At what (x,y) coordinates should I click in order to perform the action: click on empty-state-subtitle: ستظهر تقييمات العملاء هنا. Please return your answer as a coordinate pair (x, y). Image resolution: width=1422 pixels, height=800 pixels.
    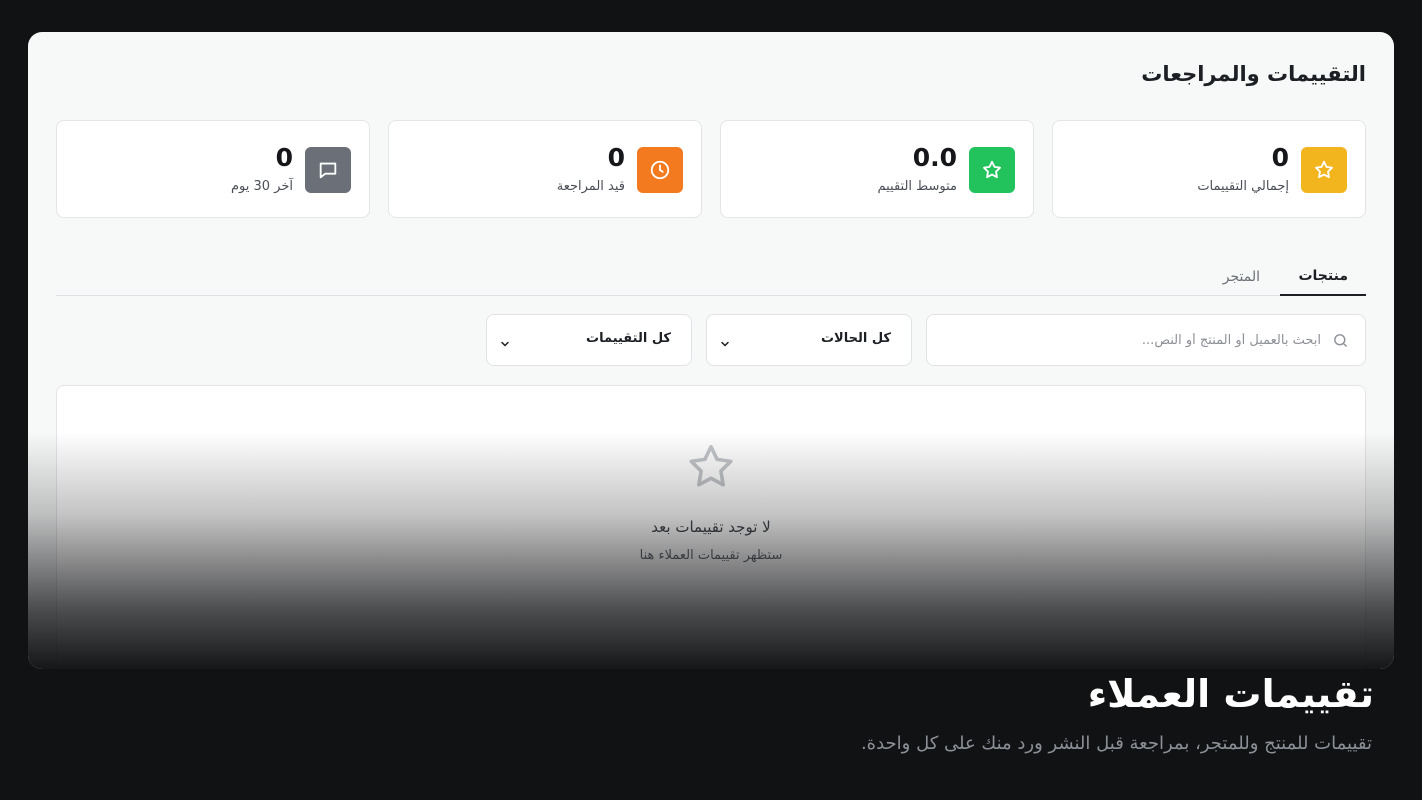
    Looking at the image, I should click on (711, 555).